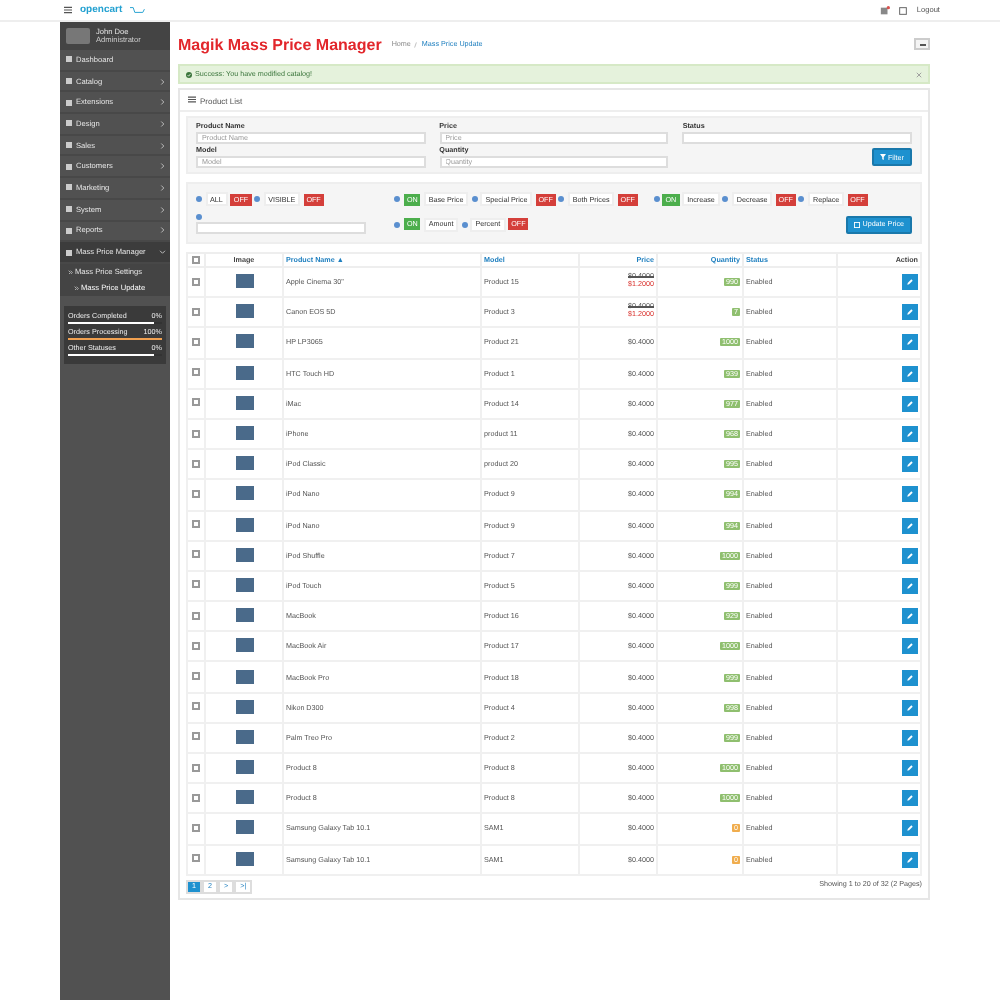 This screenshot has width=1000, height=1000. I want to click on cart-icon, so click(138, 10).